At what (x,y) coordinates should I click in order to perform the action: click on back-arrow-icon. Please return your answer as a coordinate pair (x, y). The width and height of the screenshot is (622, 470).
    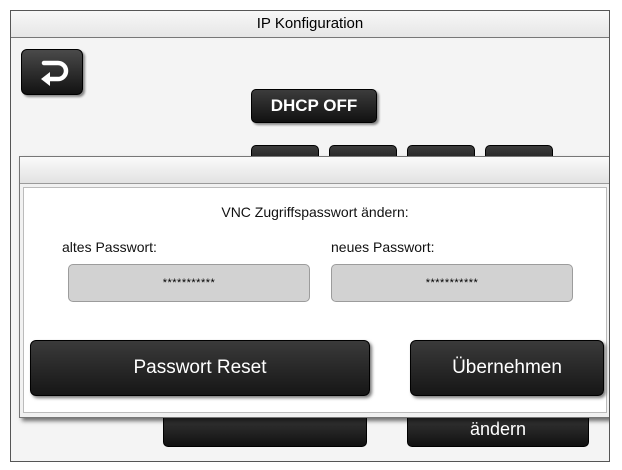
    Looking at the image, I should click on (55, 73).